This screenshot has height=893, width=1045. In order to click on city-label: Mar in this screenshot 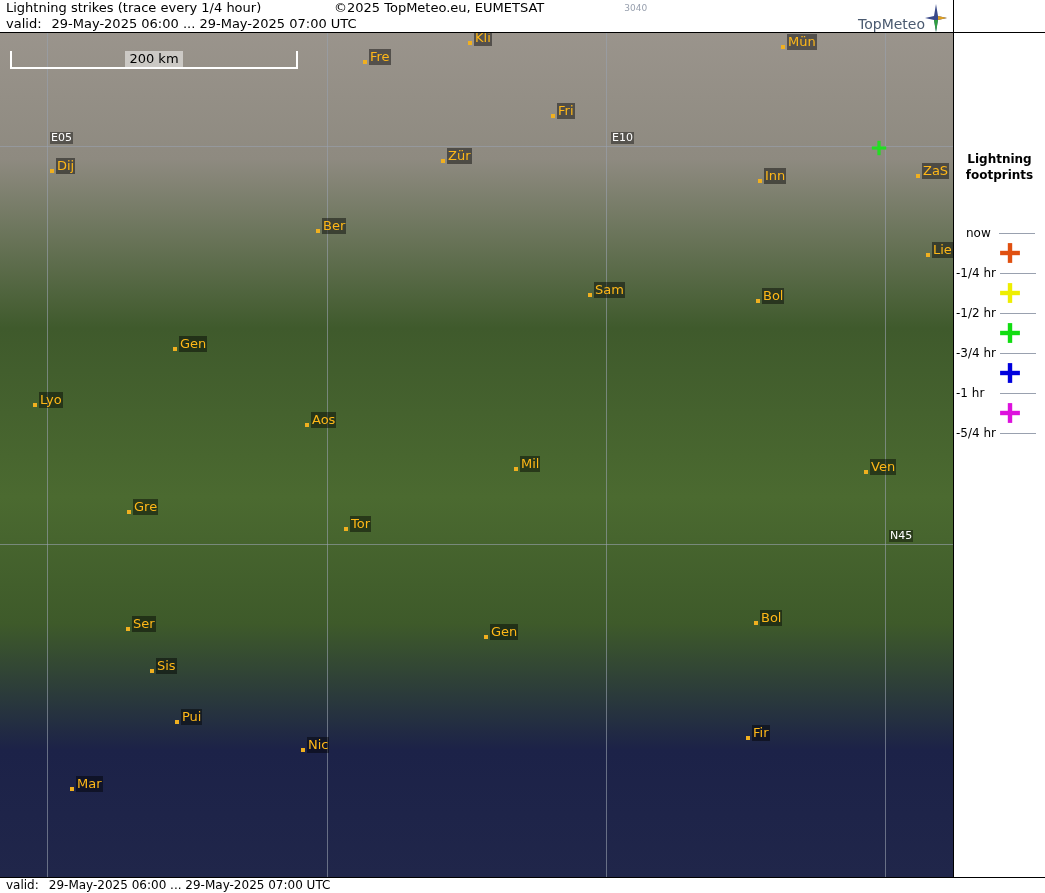, I will do `click(89, 784)`.